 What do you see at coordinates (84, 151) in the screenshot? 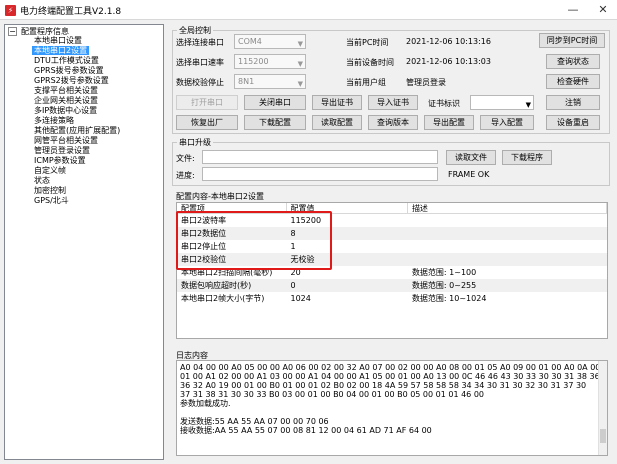
I see `tree-item-admin-login: 管理员登录设置` at bounding box center [84, 151].